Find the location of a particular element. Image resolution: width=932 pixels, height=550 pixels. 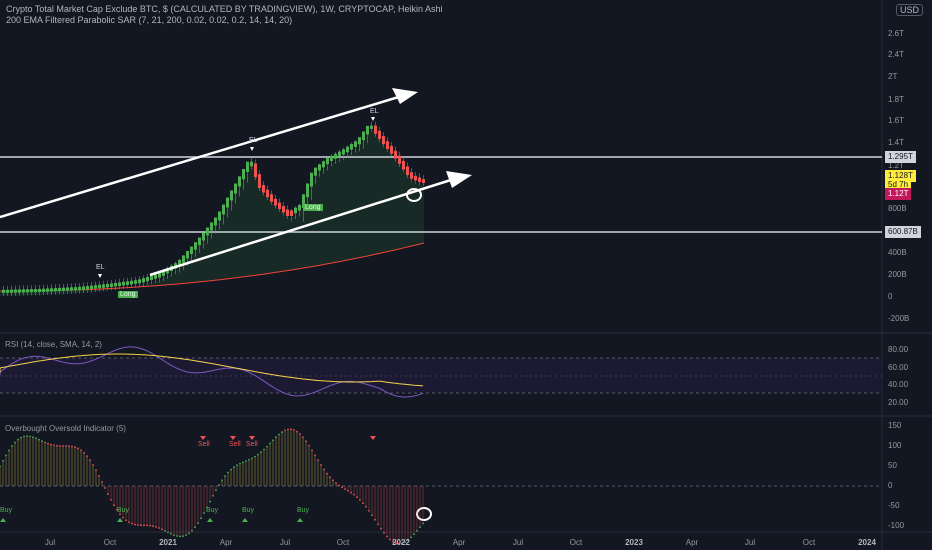

sar-value-tag: 1.12T is located at coordinates (898, 194).